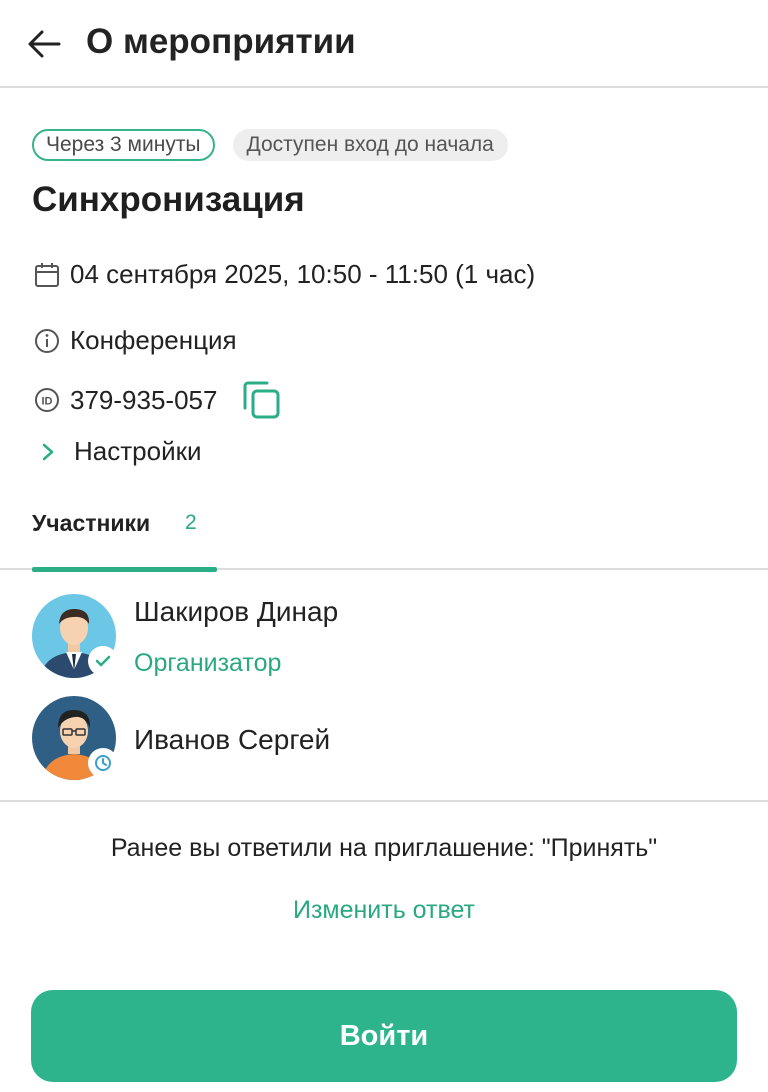 The height and width of the screenshot is (1092, 768). I want to click on check-icon, so click(103, 661).